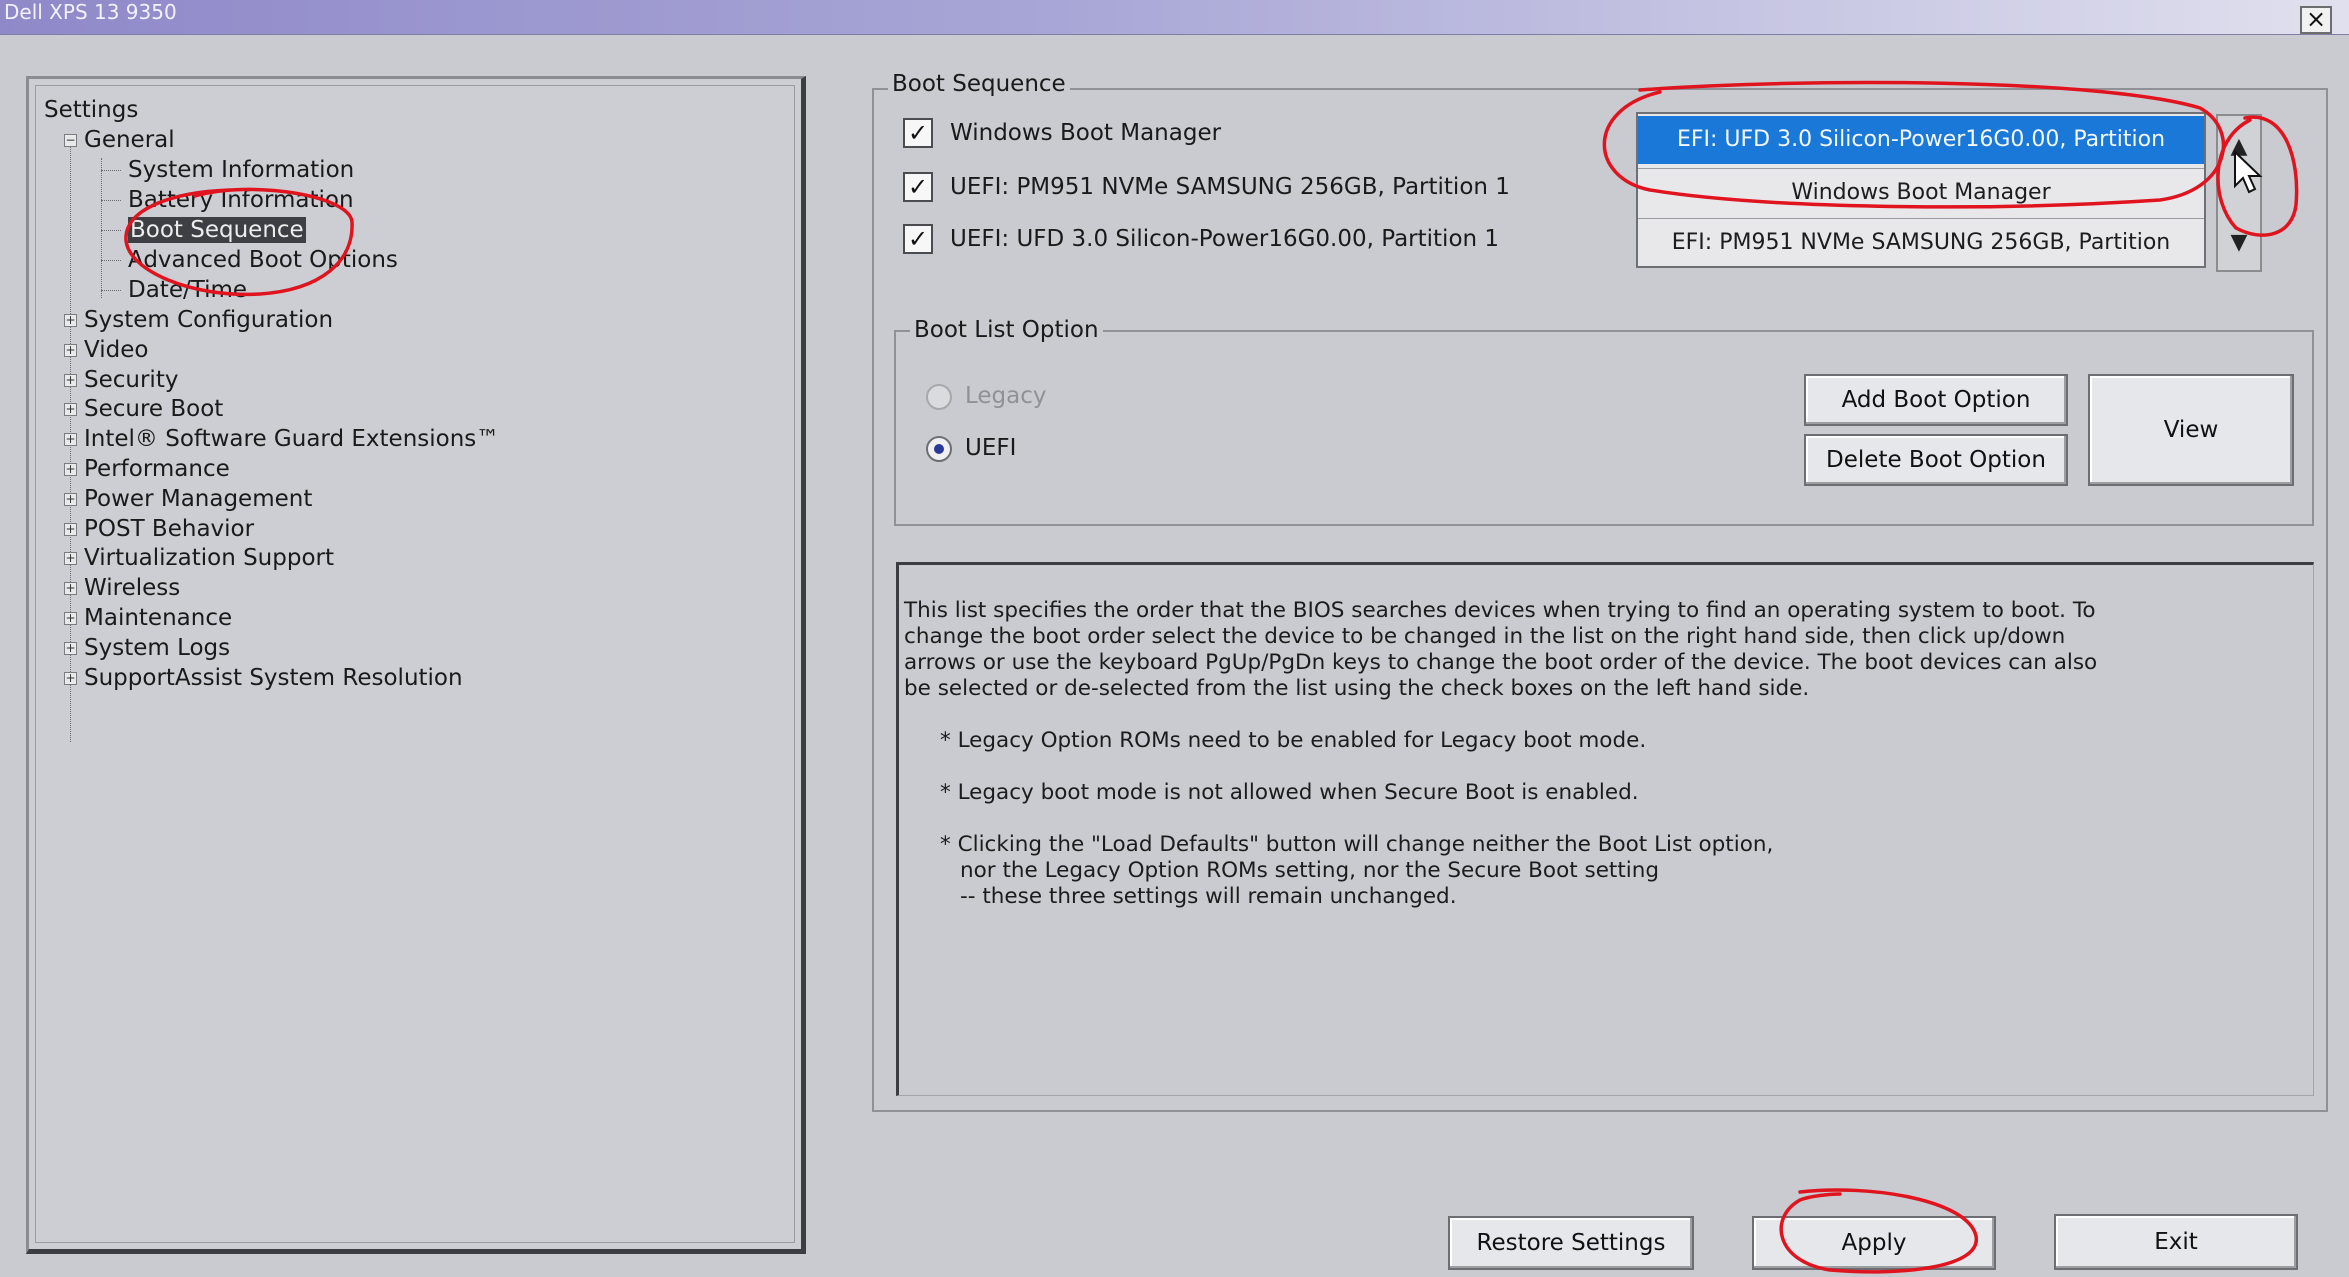 Image resolution: width=2349 pixels, height=1277 pixels. I want to click on apply-button: Apply, so click(1874, 1243).